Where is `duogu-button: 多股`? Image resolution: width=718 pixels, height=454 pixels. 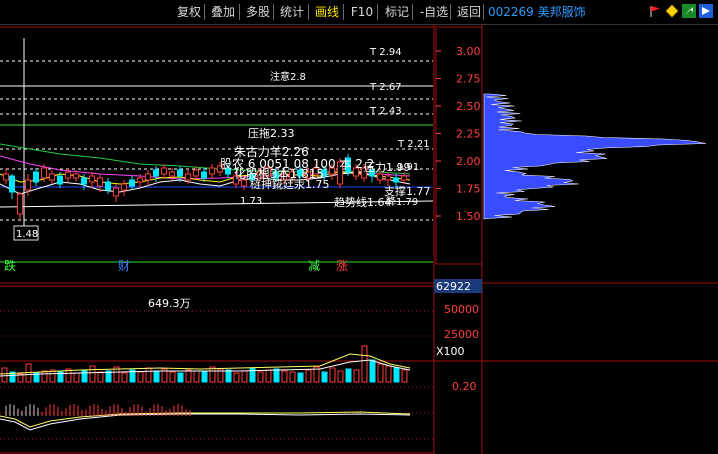 duogu-button: 多股 is located at coordinates (258, 12).